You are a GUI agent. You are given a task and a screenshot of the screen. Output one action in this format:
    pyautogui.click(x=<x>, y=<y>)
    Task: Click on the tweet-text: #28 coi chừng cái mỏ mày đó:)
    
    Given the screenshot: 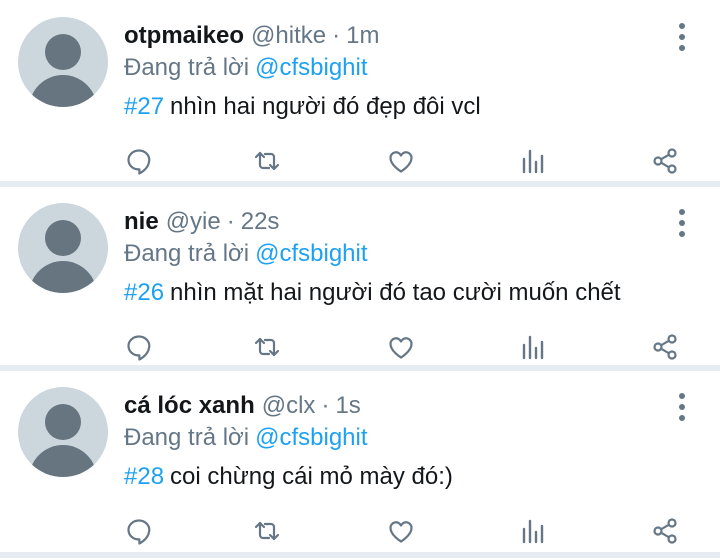 What is the action you would take?
    pyautogui.click(x=288, y=477)
    